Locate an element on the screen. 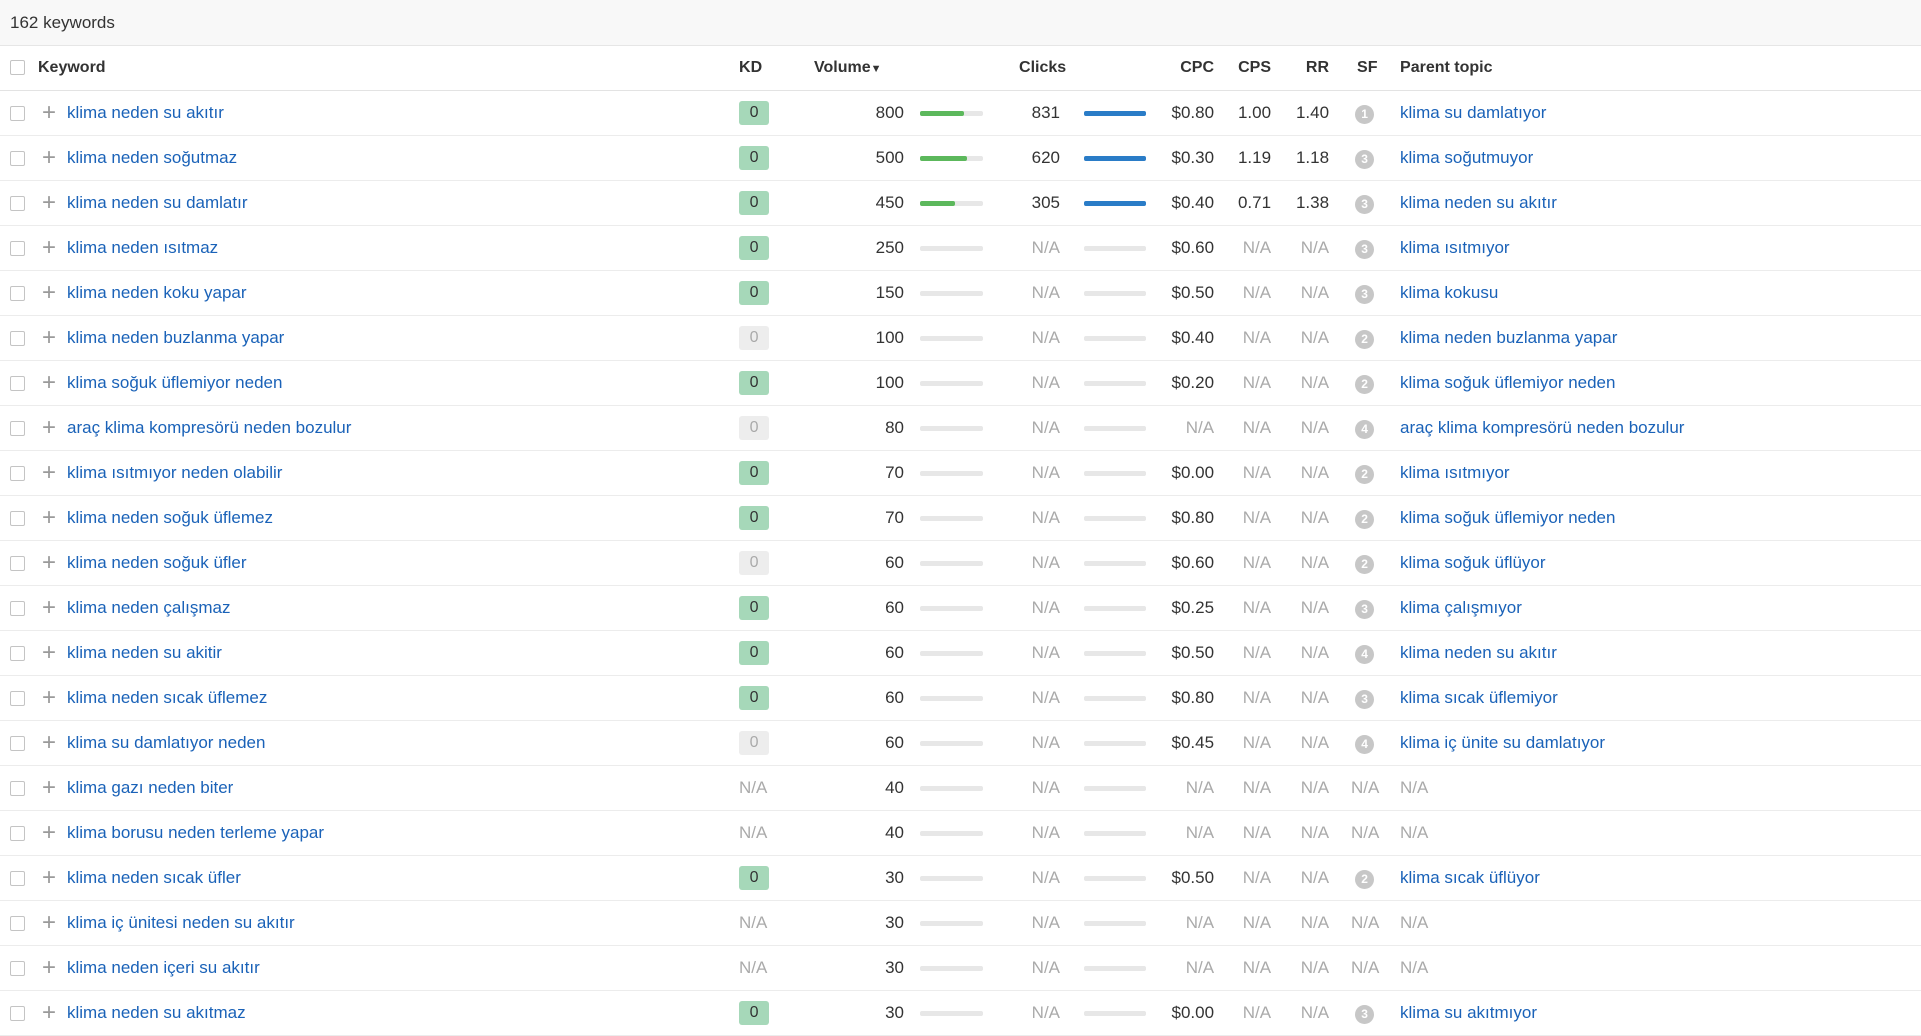 The width and height of the screenshot is (1921, 1036). parent-topic-link: klima soğuk üflüyor is located at coordinates (1473, 562).